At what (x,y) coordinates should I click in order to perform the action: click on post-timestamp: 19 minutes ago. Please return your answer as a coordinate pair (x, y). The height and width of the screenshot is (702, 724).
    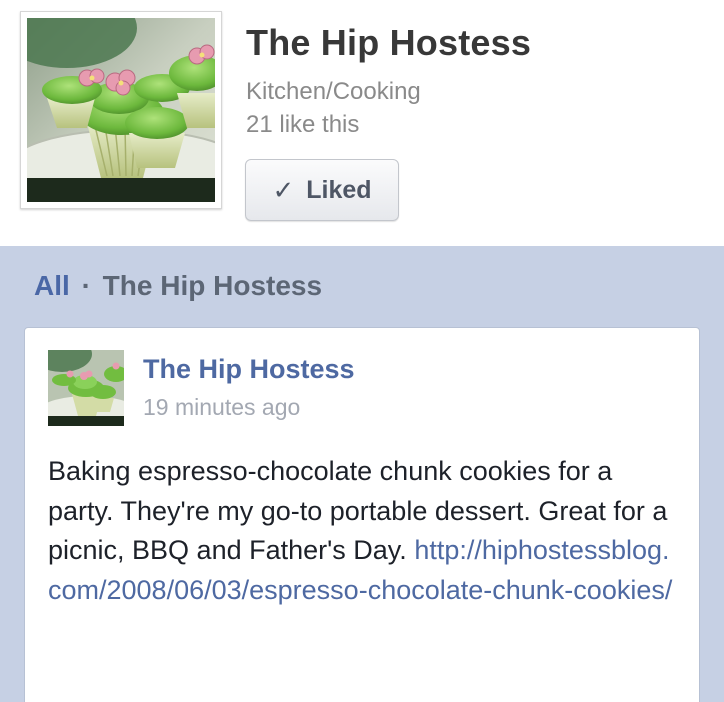
    Looking at the image, I should click on (221, 407).